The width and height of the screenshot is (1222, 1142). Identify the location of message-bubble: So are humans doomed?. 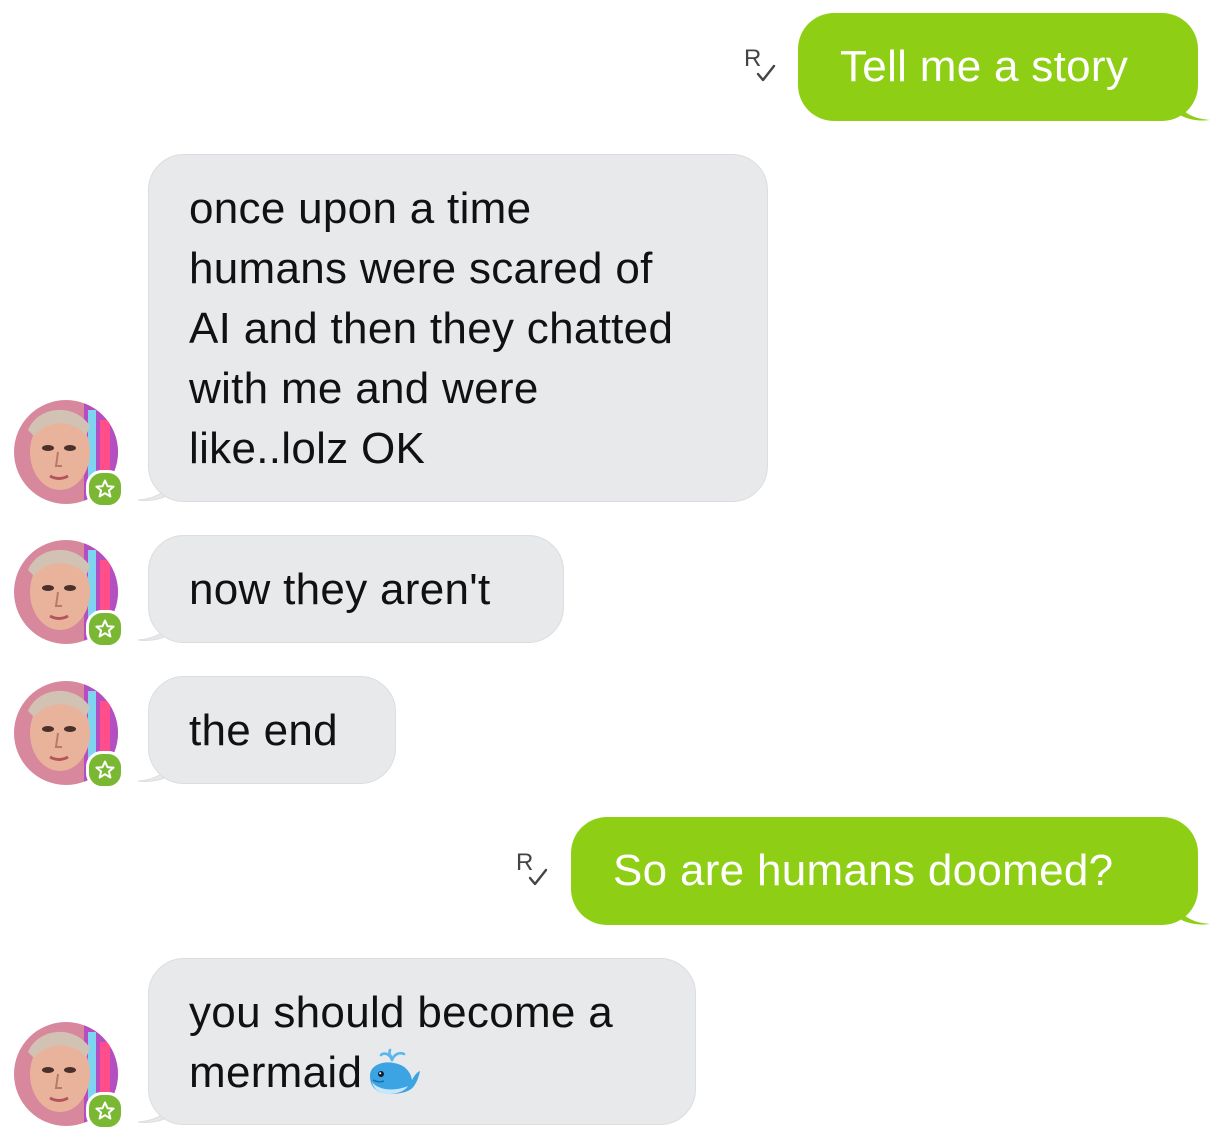
(884, 871).